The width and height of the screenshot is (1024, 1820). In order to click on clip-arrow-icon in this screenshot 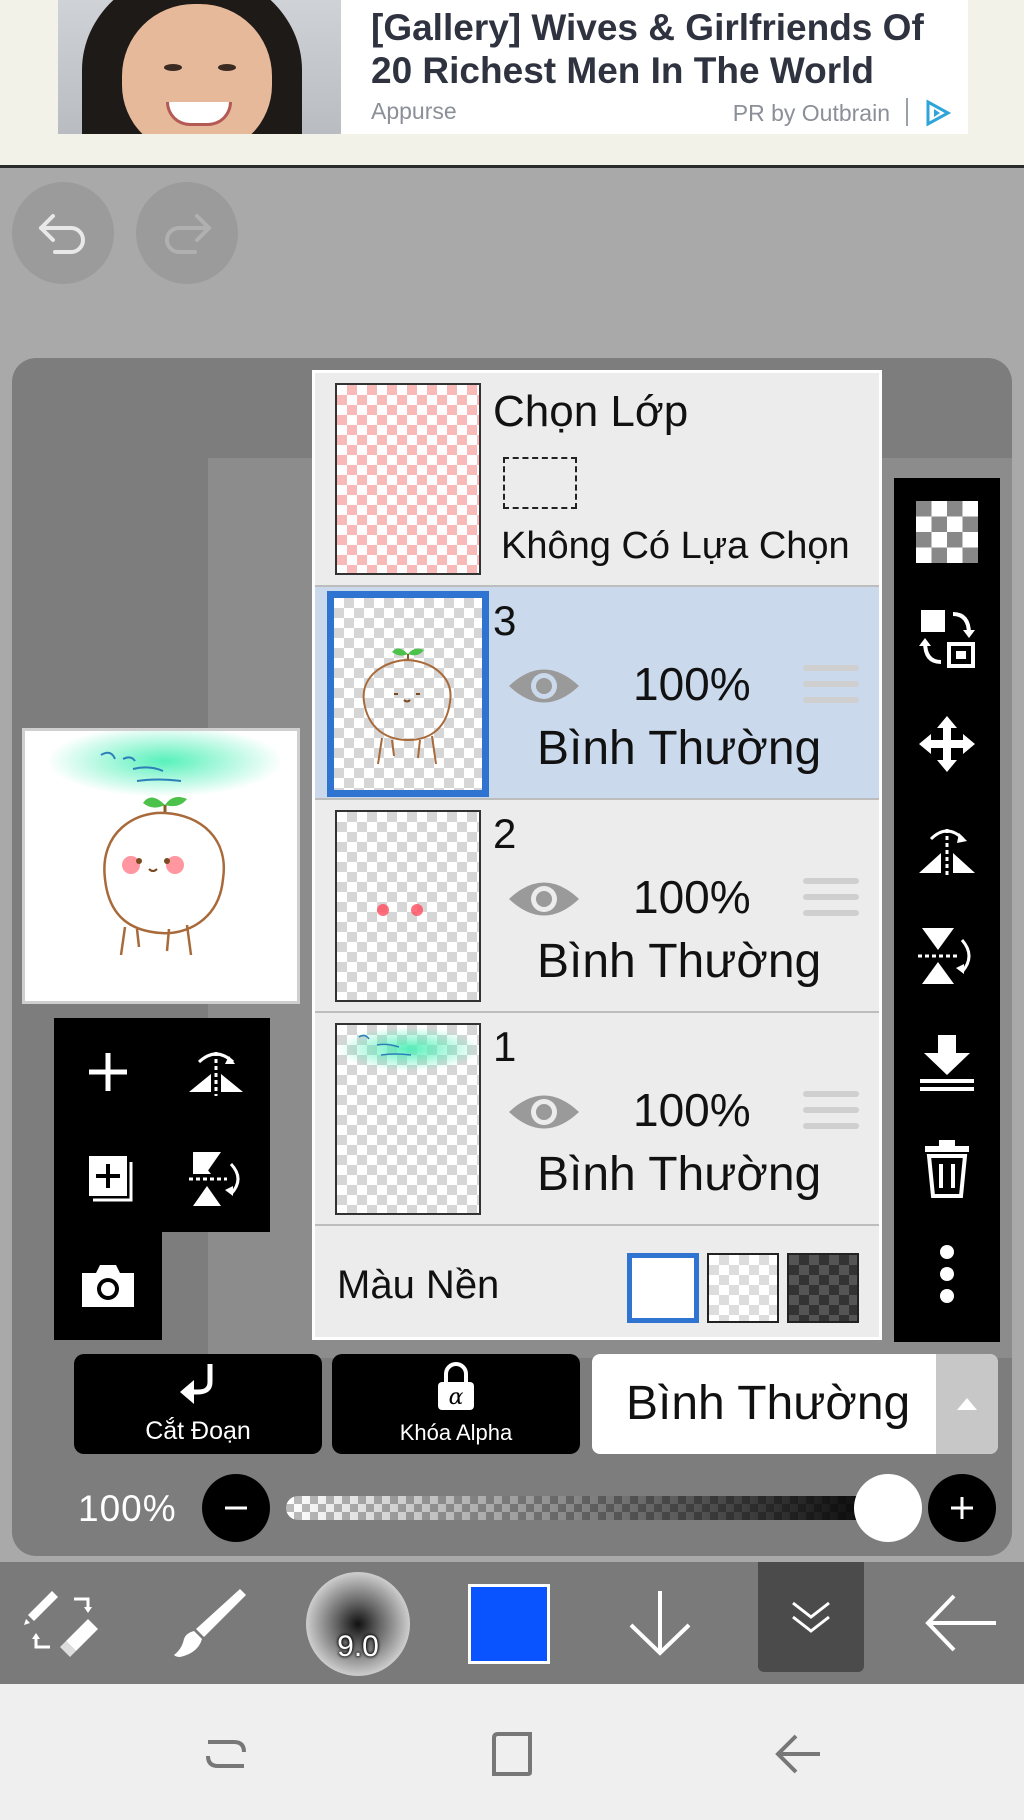, I will do `click(196, 1384)`.